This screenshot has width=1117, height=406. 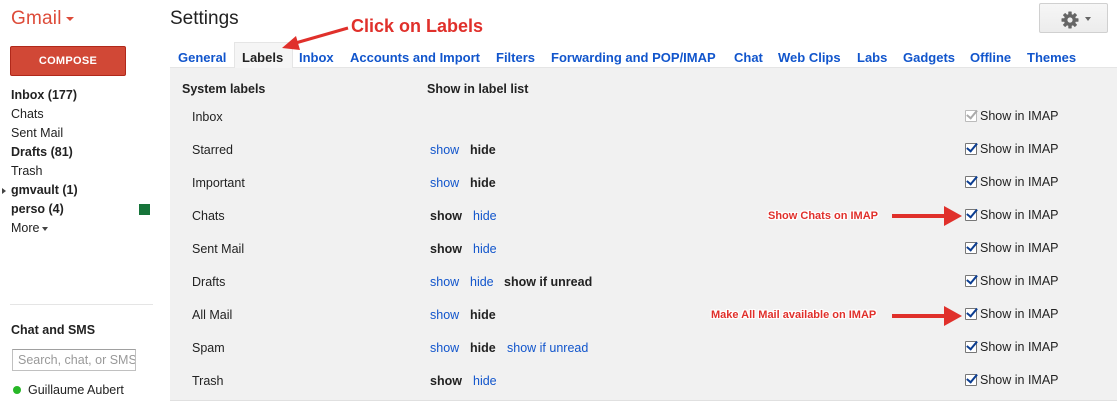 I want to click on sidebar-item-label: Inbox (177), so click(x=44, y=95).